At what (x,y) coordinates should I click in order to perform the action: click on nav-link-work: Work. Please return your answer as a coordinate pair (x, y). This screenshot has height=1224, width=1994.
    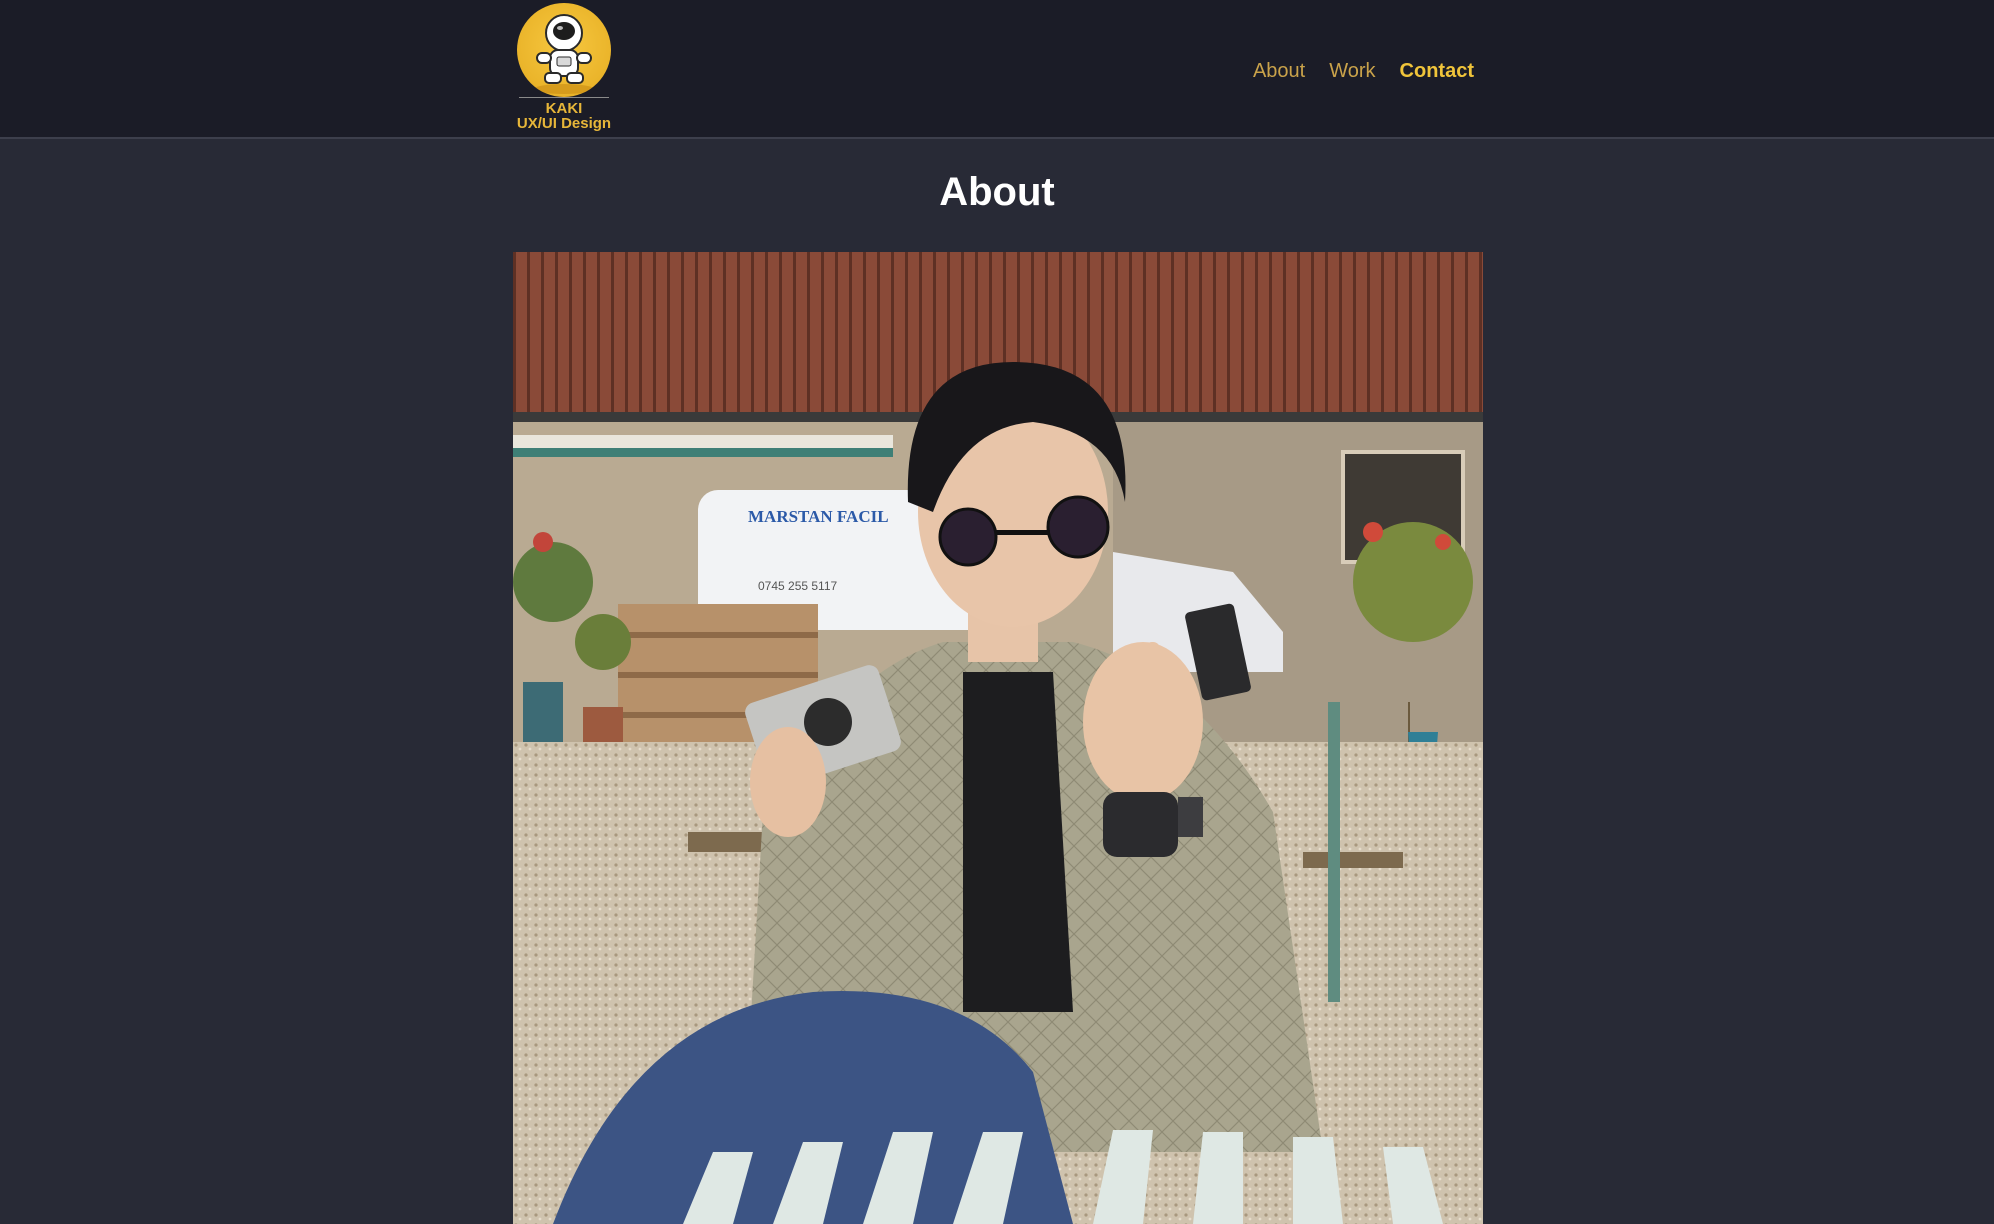
    Looking at the image, I should click on (1352, 71).